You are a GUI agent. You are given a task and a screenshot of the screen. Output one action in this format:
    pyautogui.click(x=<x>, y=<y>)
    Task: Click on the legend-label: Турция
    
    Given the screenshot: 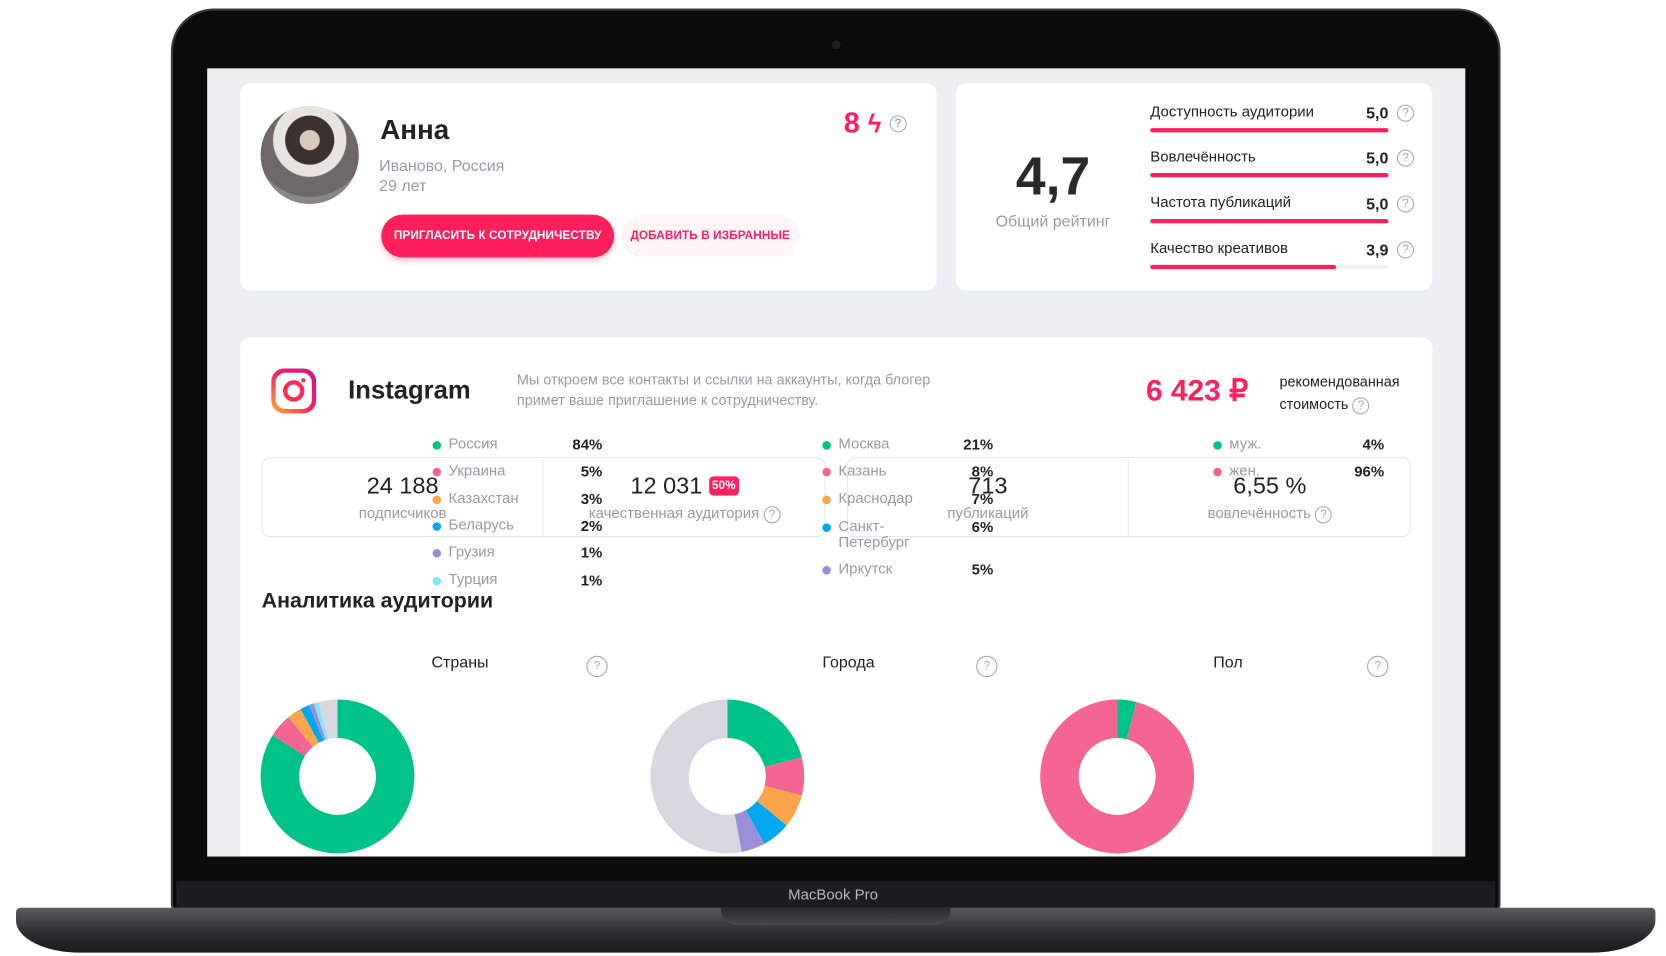 What is the action you would take?
    pyautogui.click(x=473, y=579)
    